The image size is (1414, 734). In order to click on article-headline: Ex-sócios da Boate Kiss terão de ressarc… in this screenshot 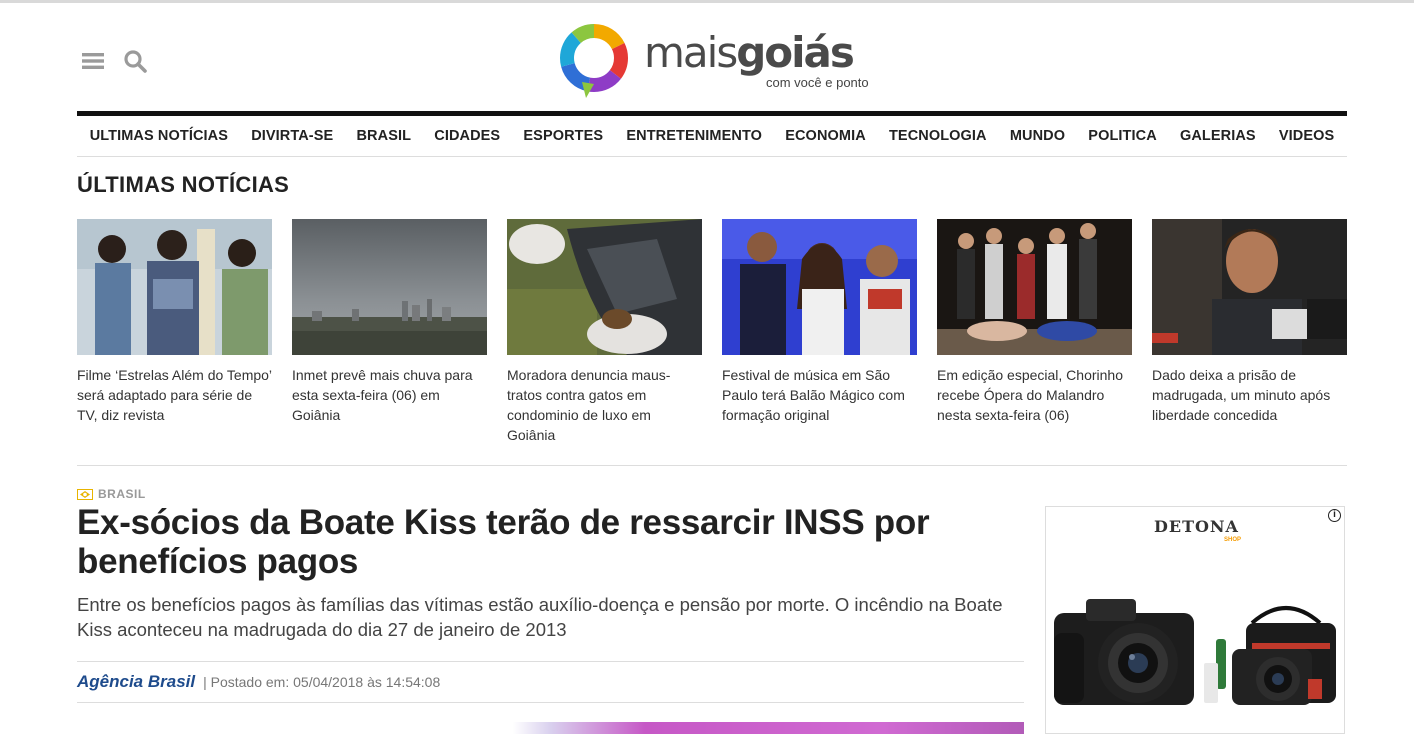, I will do `click(552, 542)`.